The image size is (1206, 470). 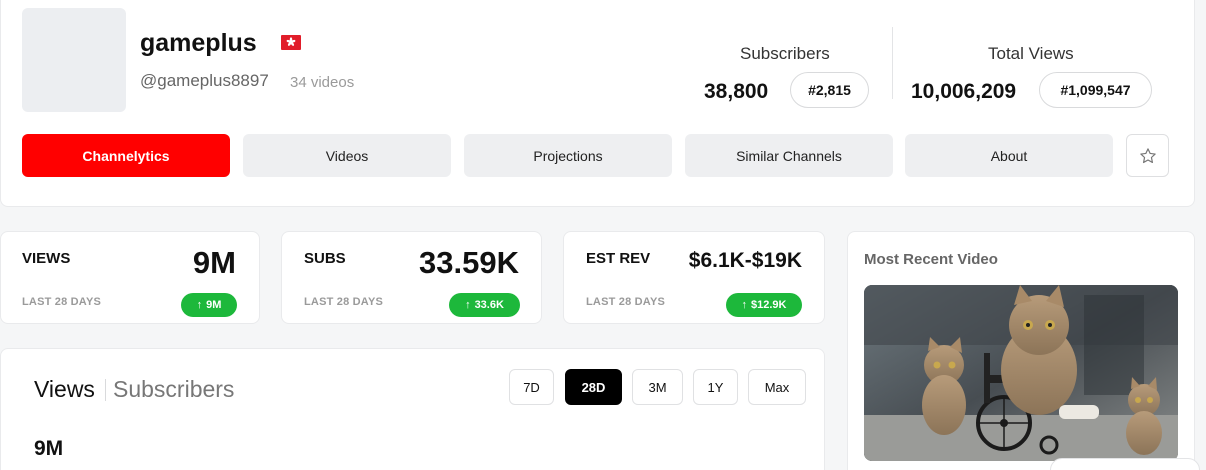 I want to click on metric-label: SUBS, so click(x=325, y=258).